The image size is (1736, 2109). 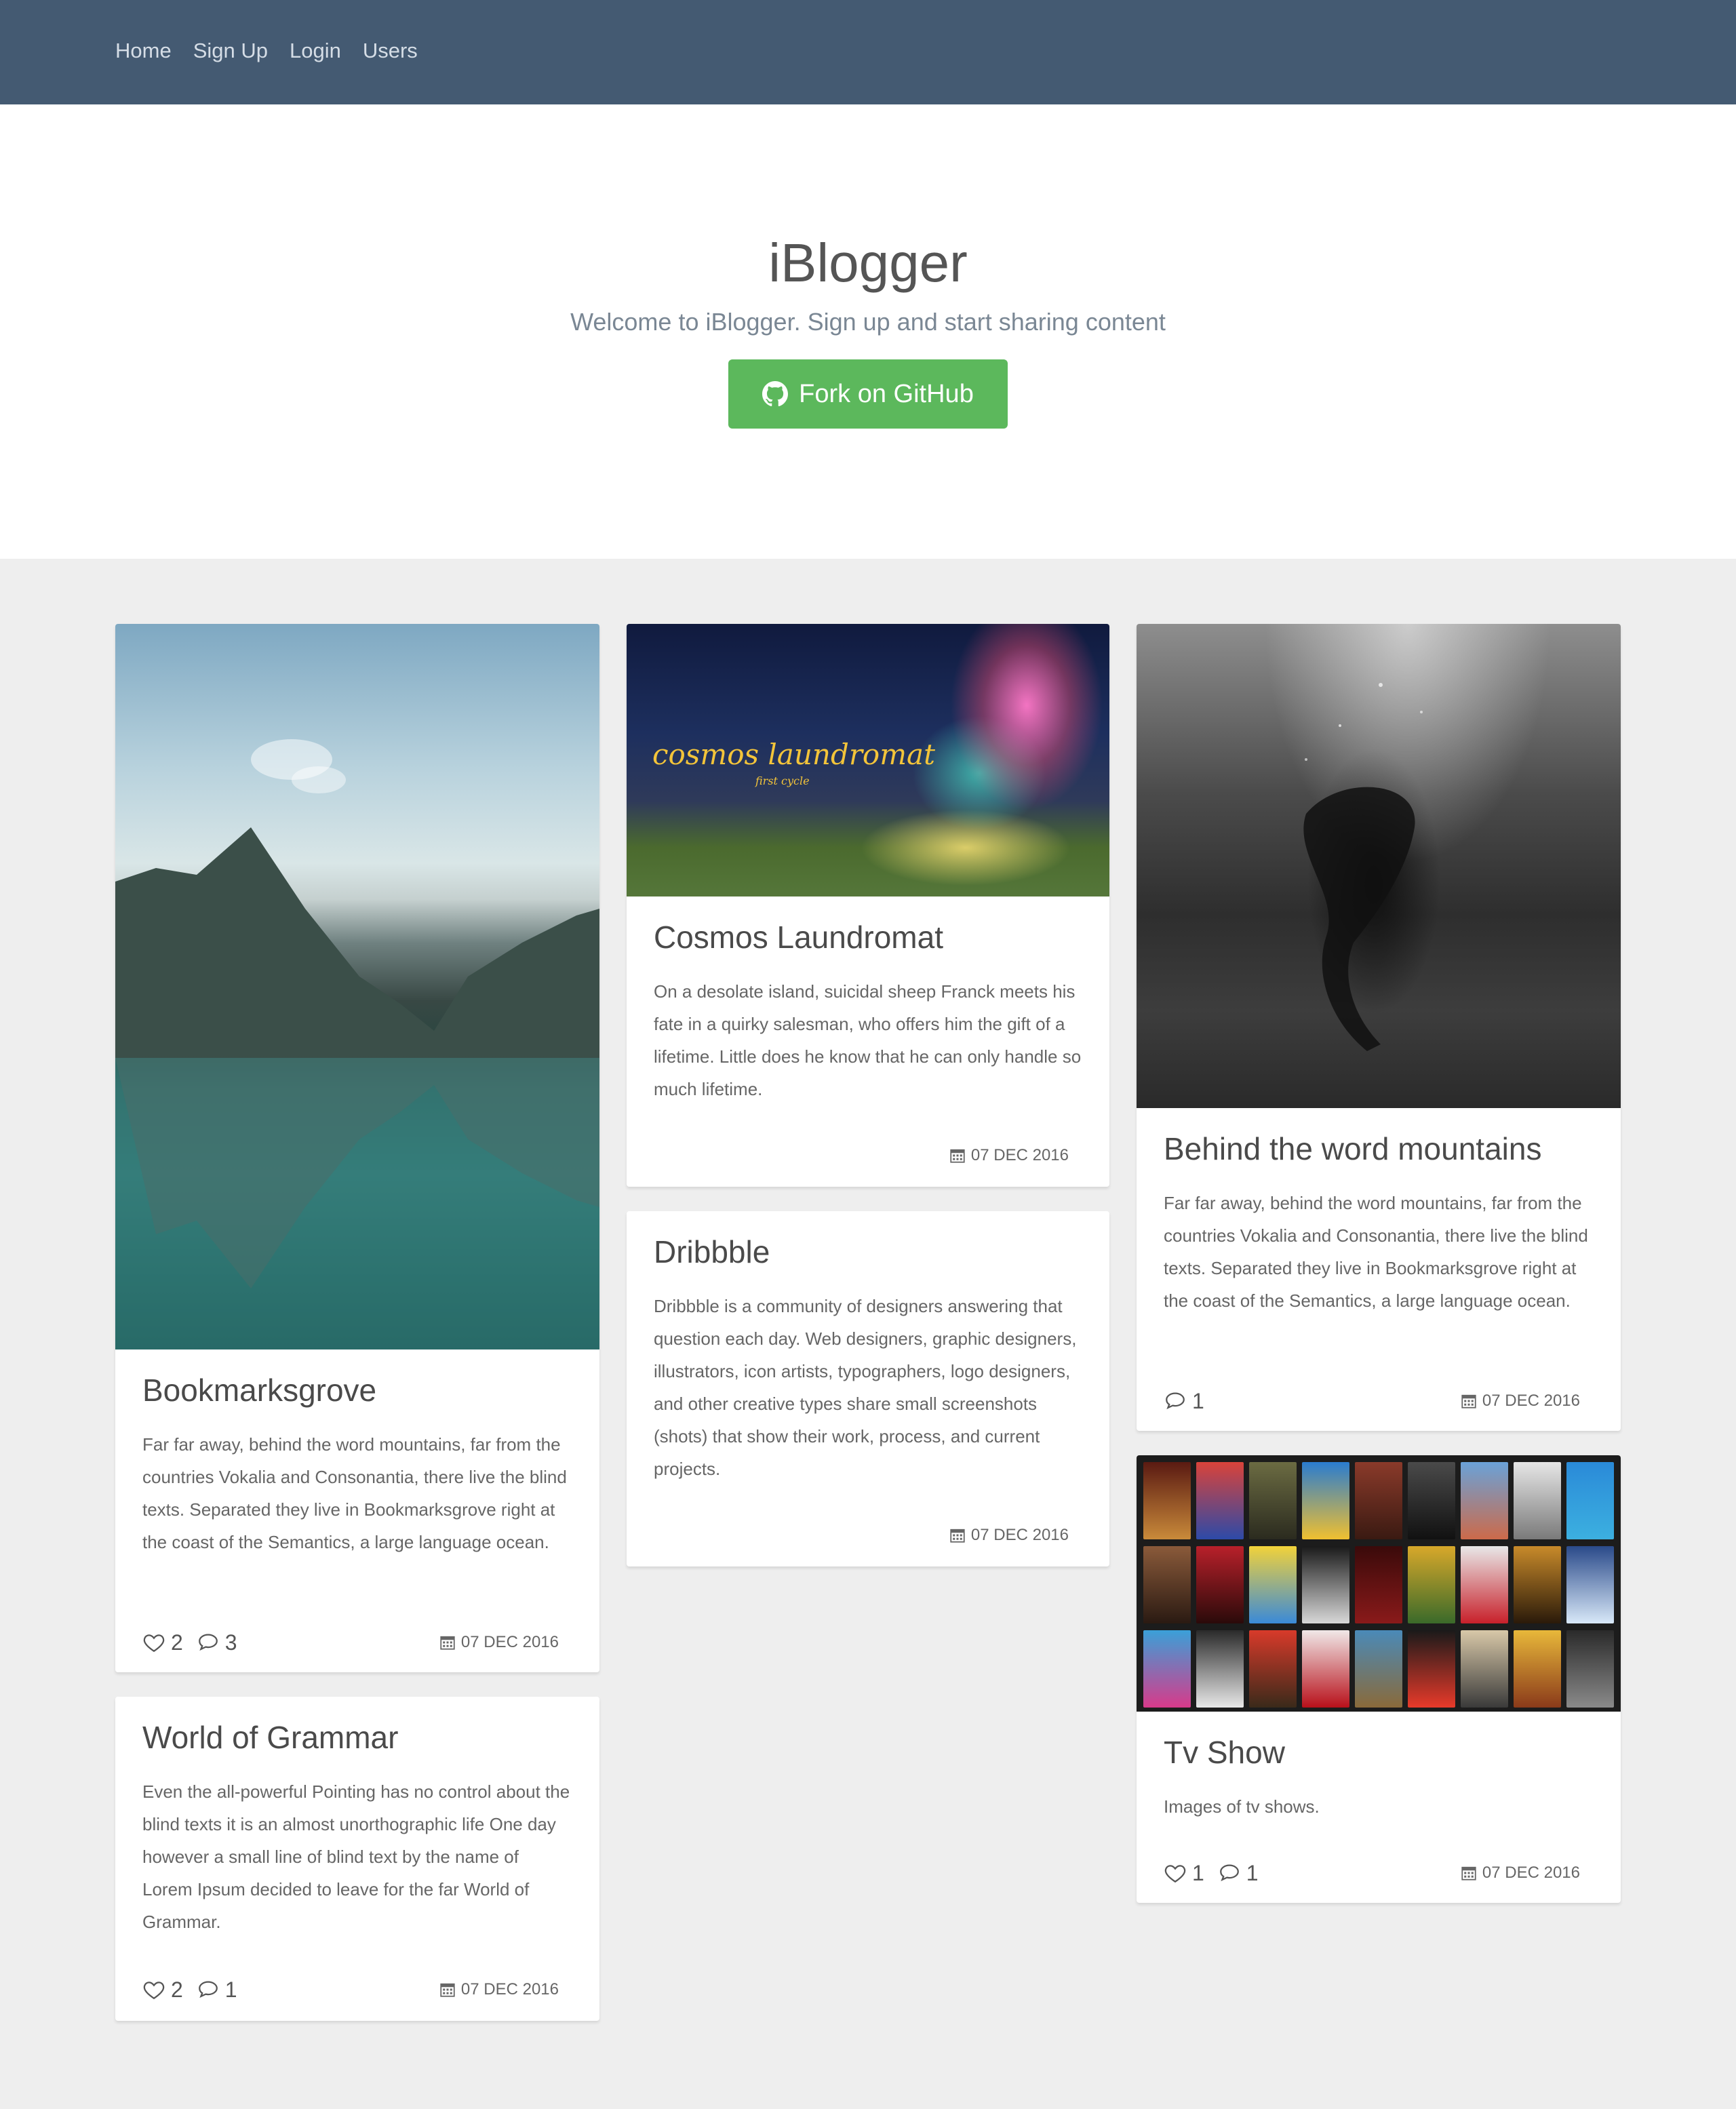 What do you see at coordinates (189, 1989) in the screenshot?
I see `post-meta: 2 1` at bounding box center [189, 1989].